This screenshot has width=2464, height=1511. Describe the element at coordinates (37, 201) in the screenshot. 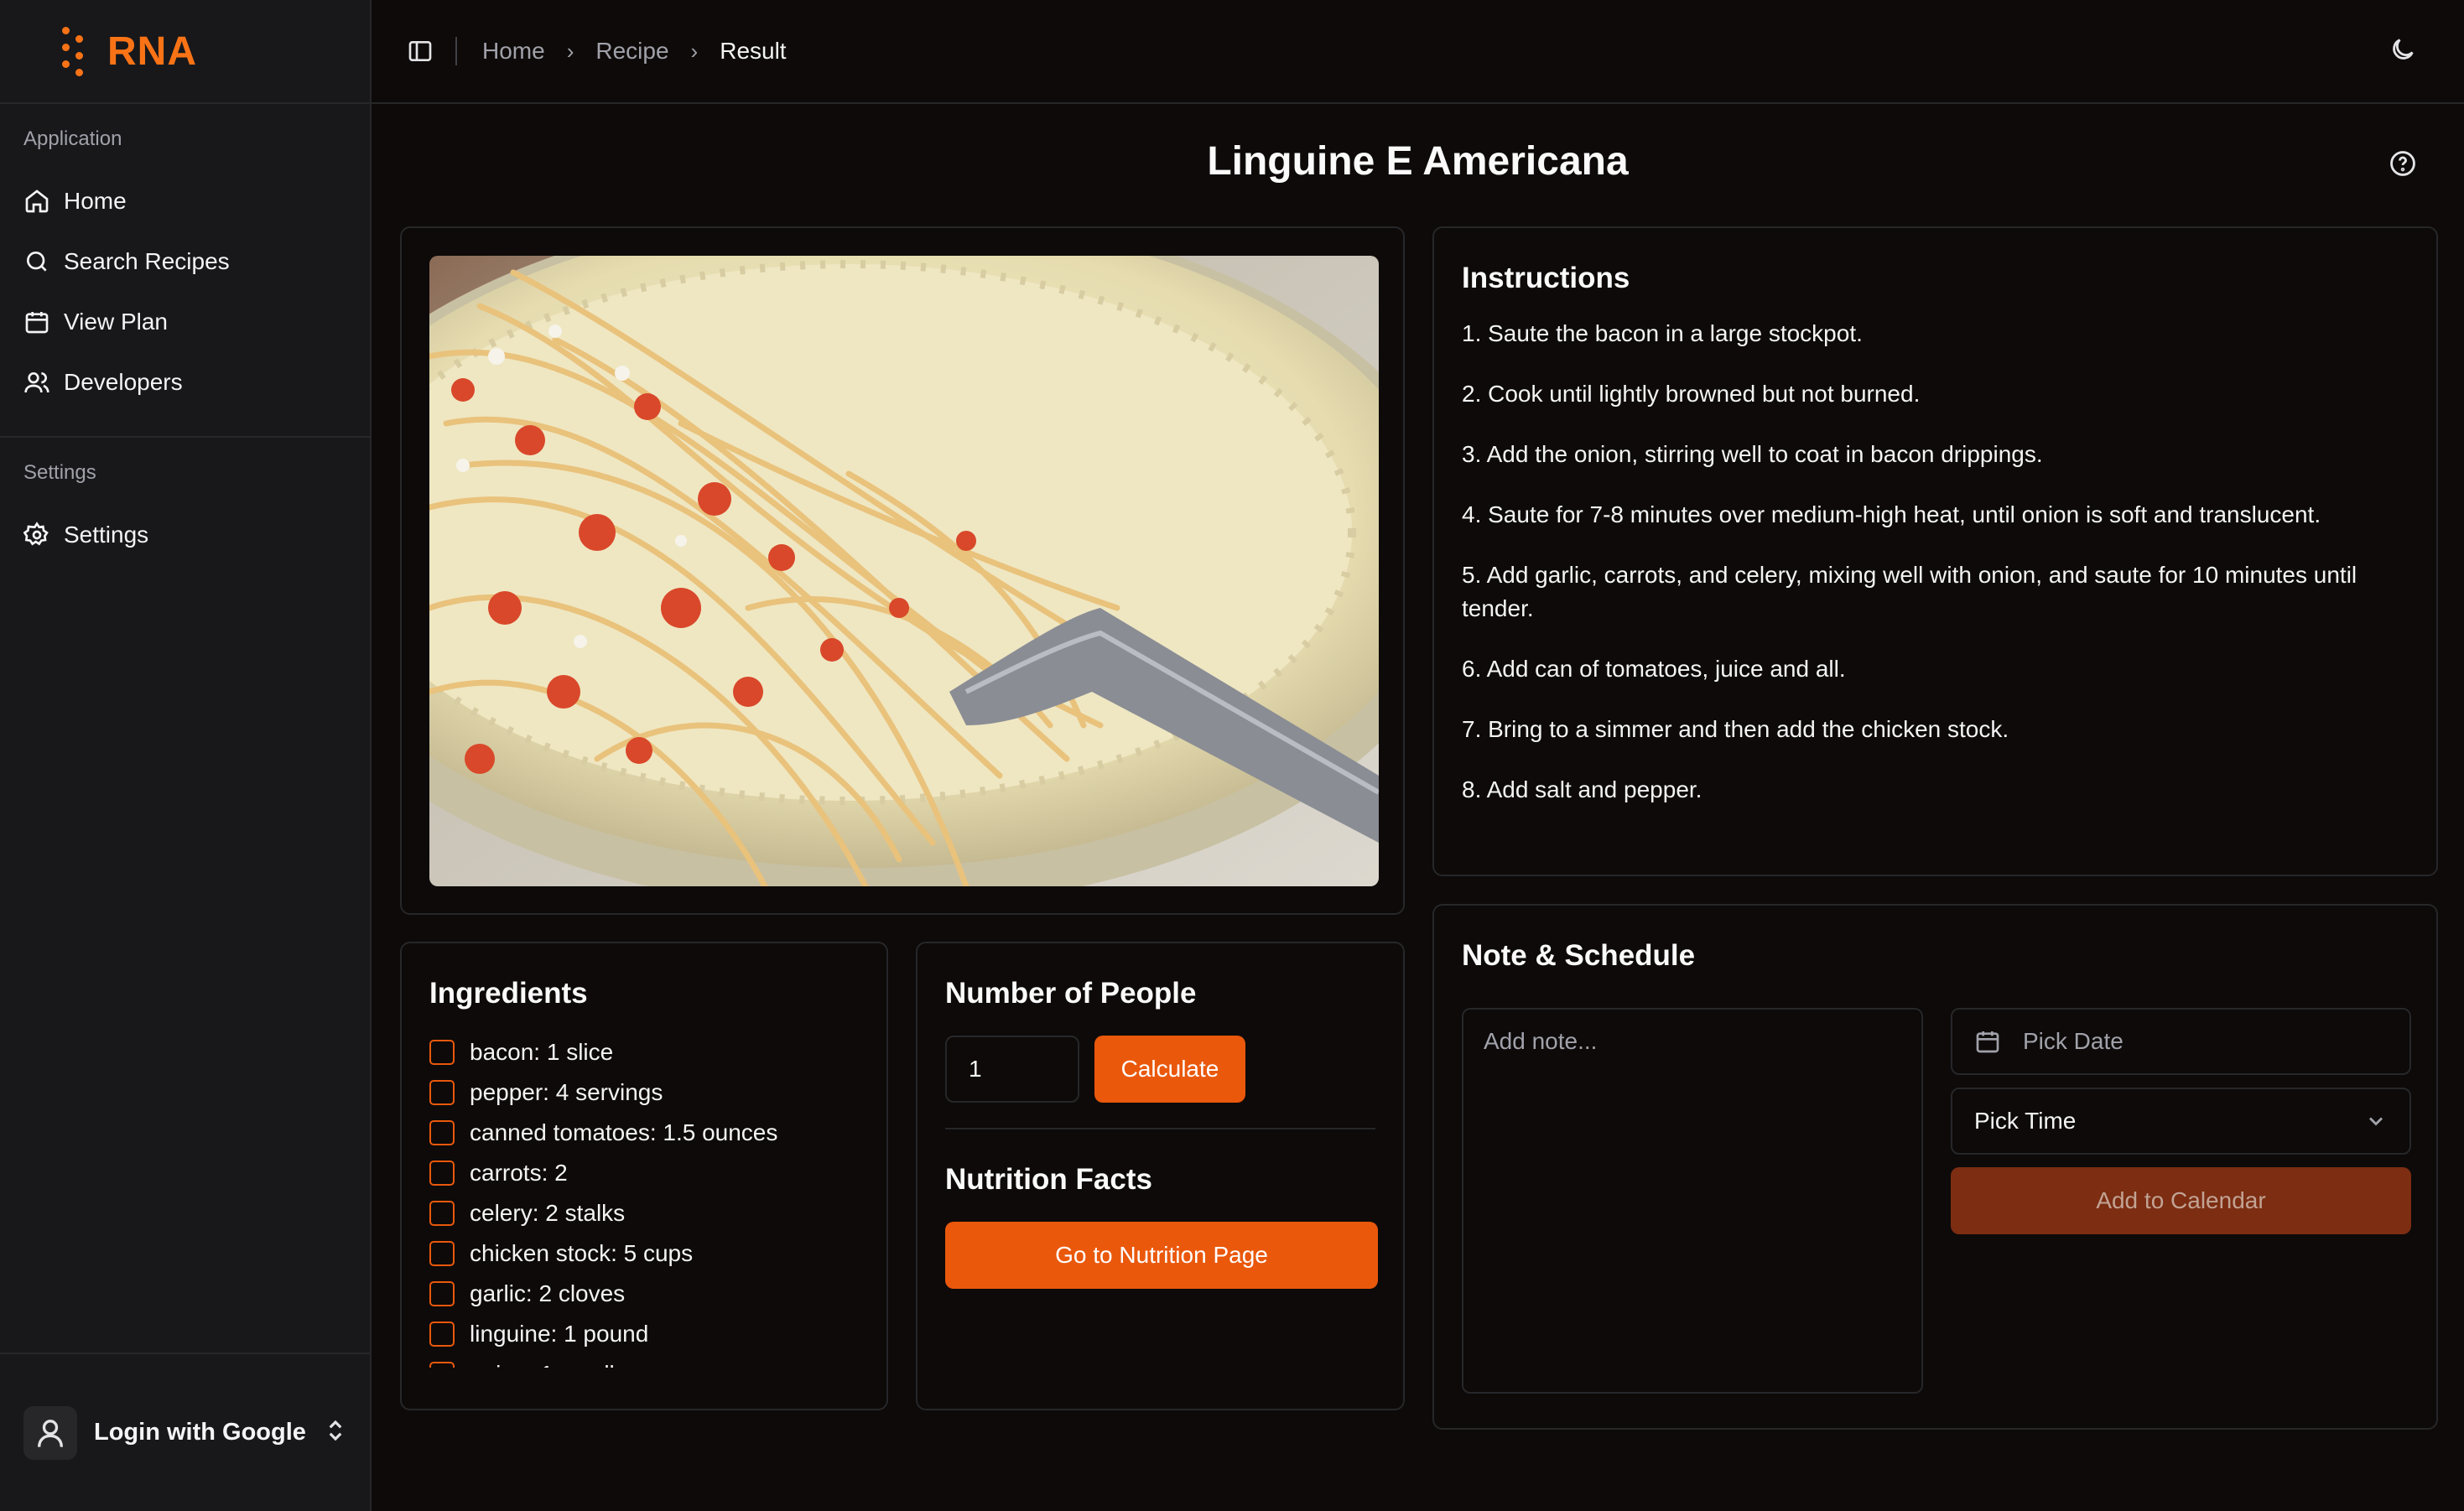

I see `home-icon` at that location.